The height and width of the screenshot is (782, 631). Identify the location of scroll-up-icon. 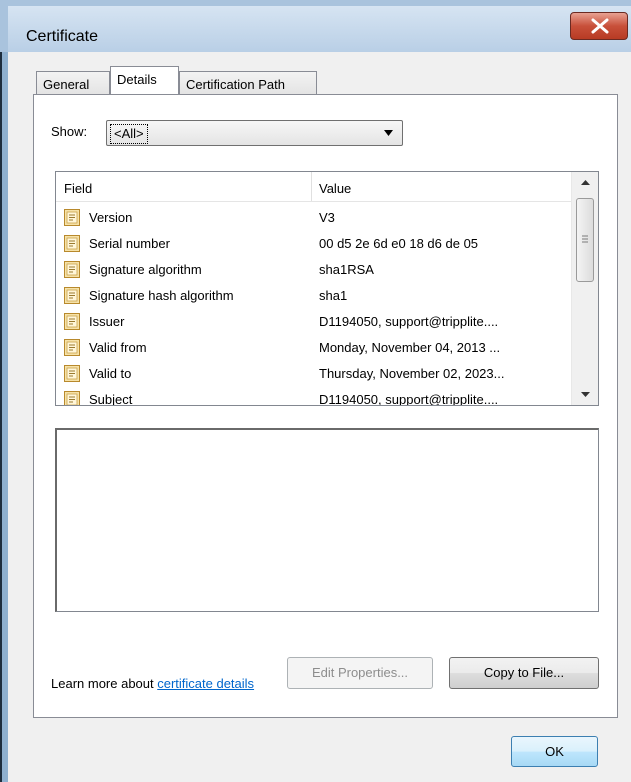
(585, 182).